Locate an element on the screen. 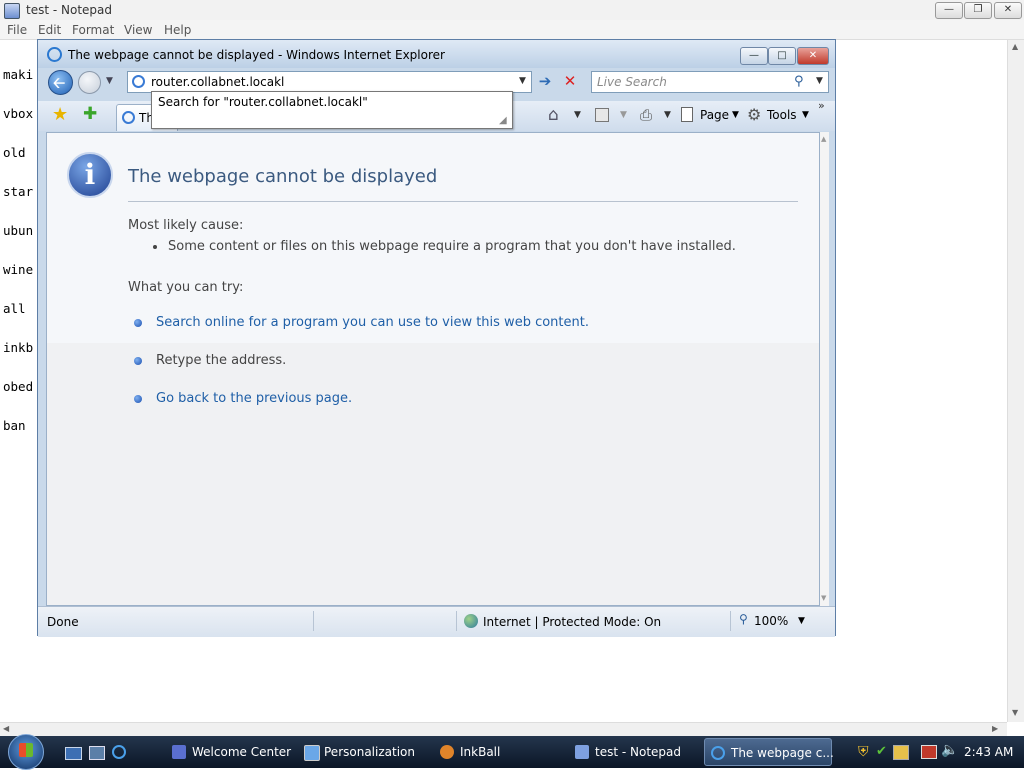  tools-dropdown-icon: ▼ is located at coordinates (805, 115).